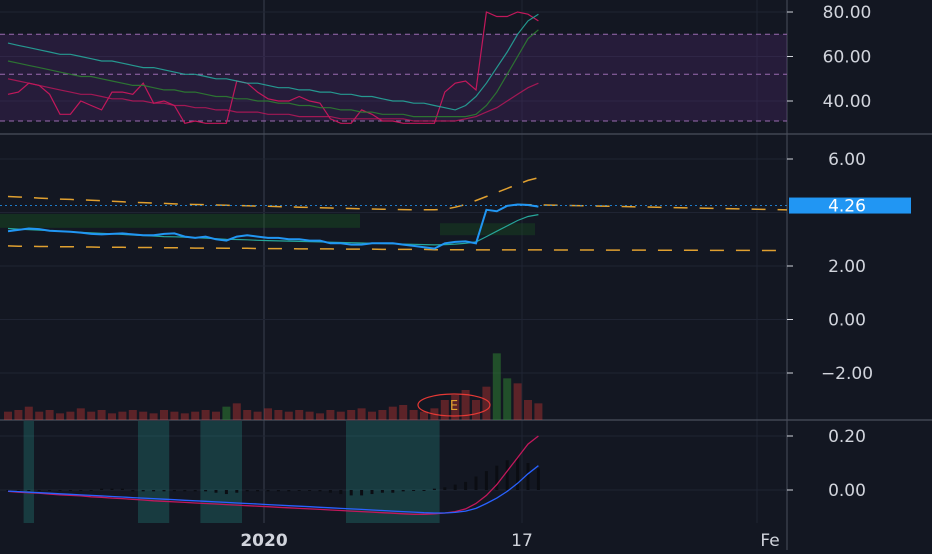  Describe the element at coordinates (847, 437) in the screenshot. I see `oscillator-axis-label: 0.20` at that location.